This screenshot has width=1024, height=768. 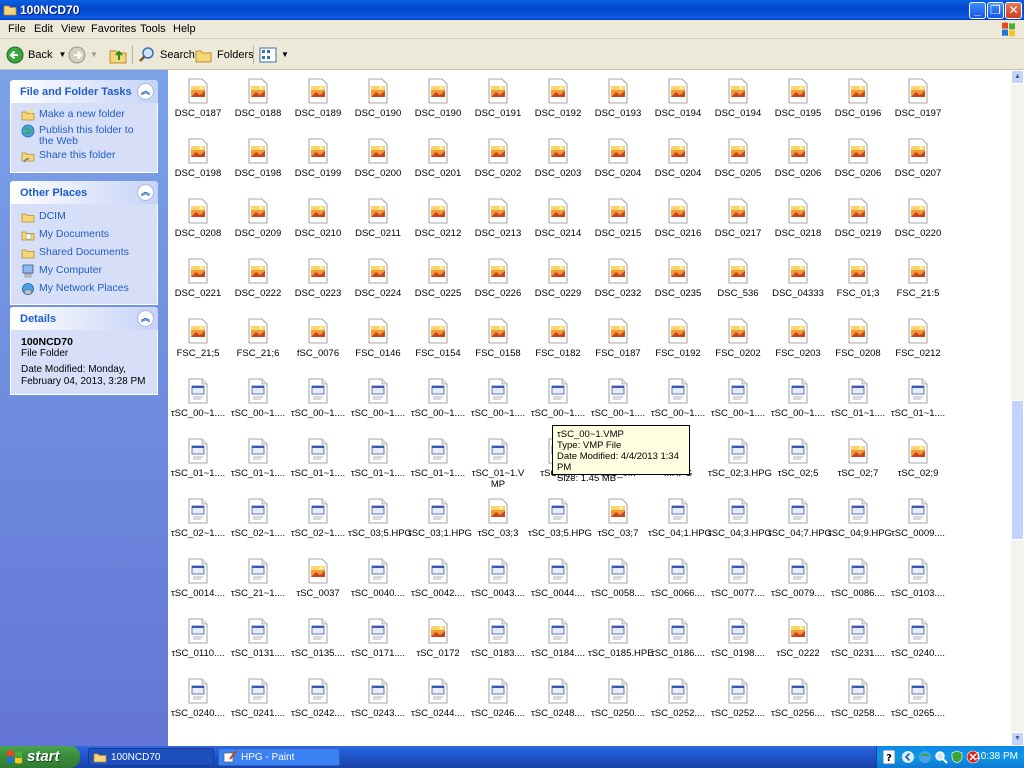 I want to click on file-item: DSC_0200, so click(x=378, y=158).